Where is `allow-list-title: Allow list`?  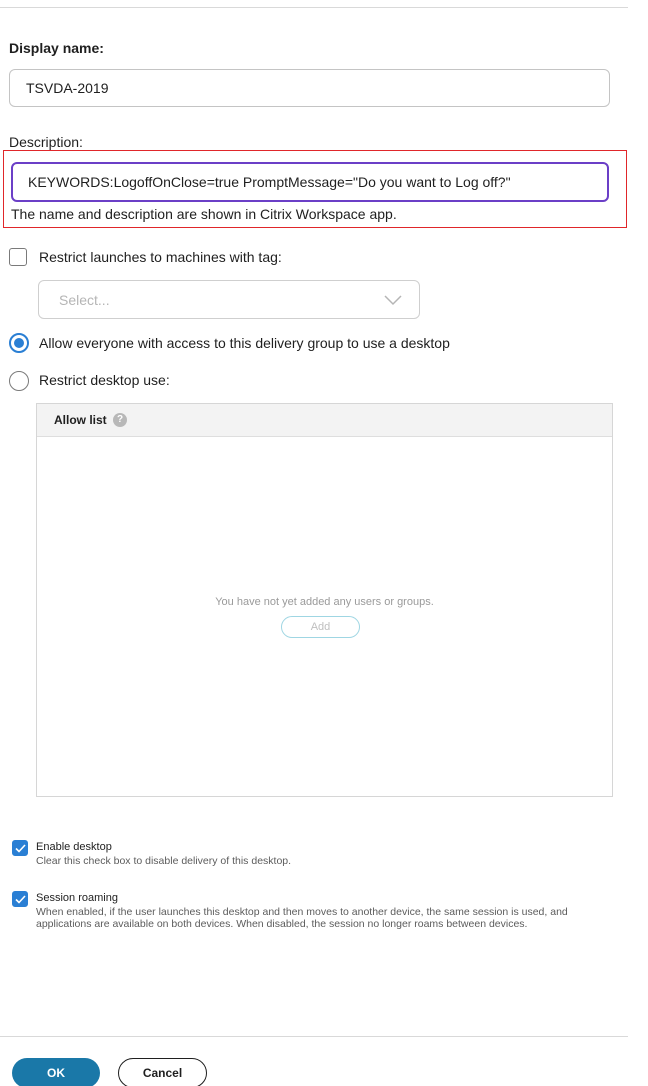 allow-list-title: Allow list is located at coordinates (80, 420).